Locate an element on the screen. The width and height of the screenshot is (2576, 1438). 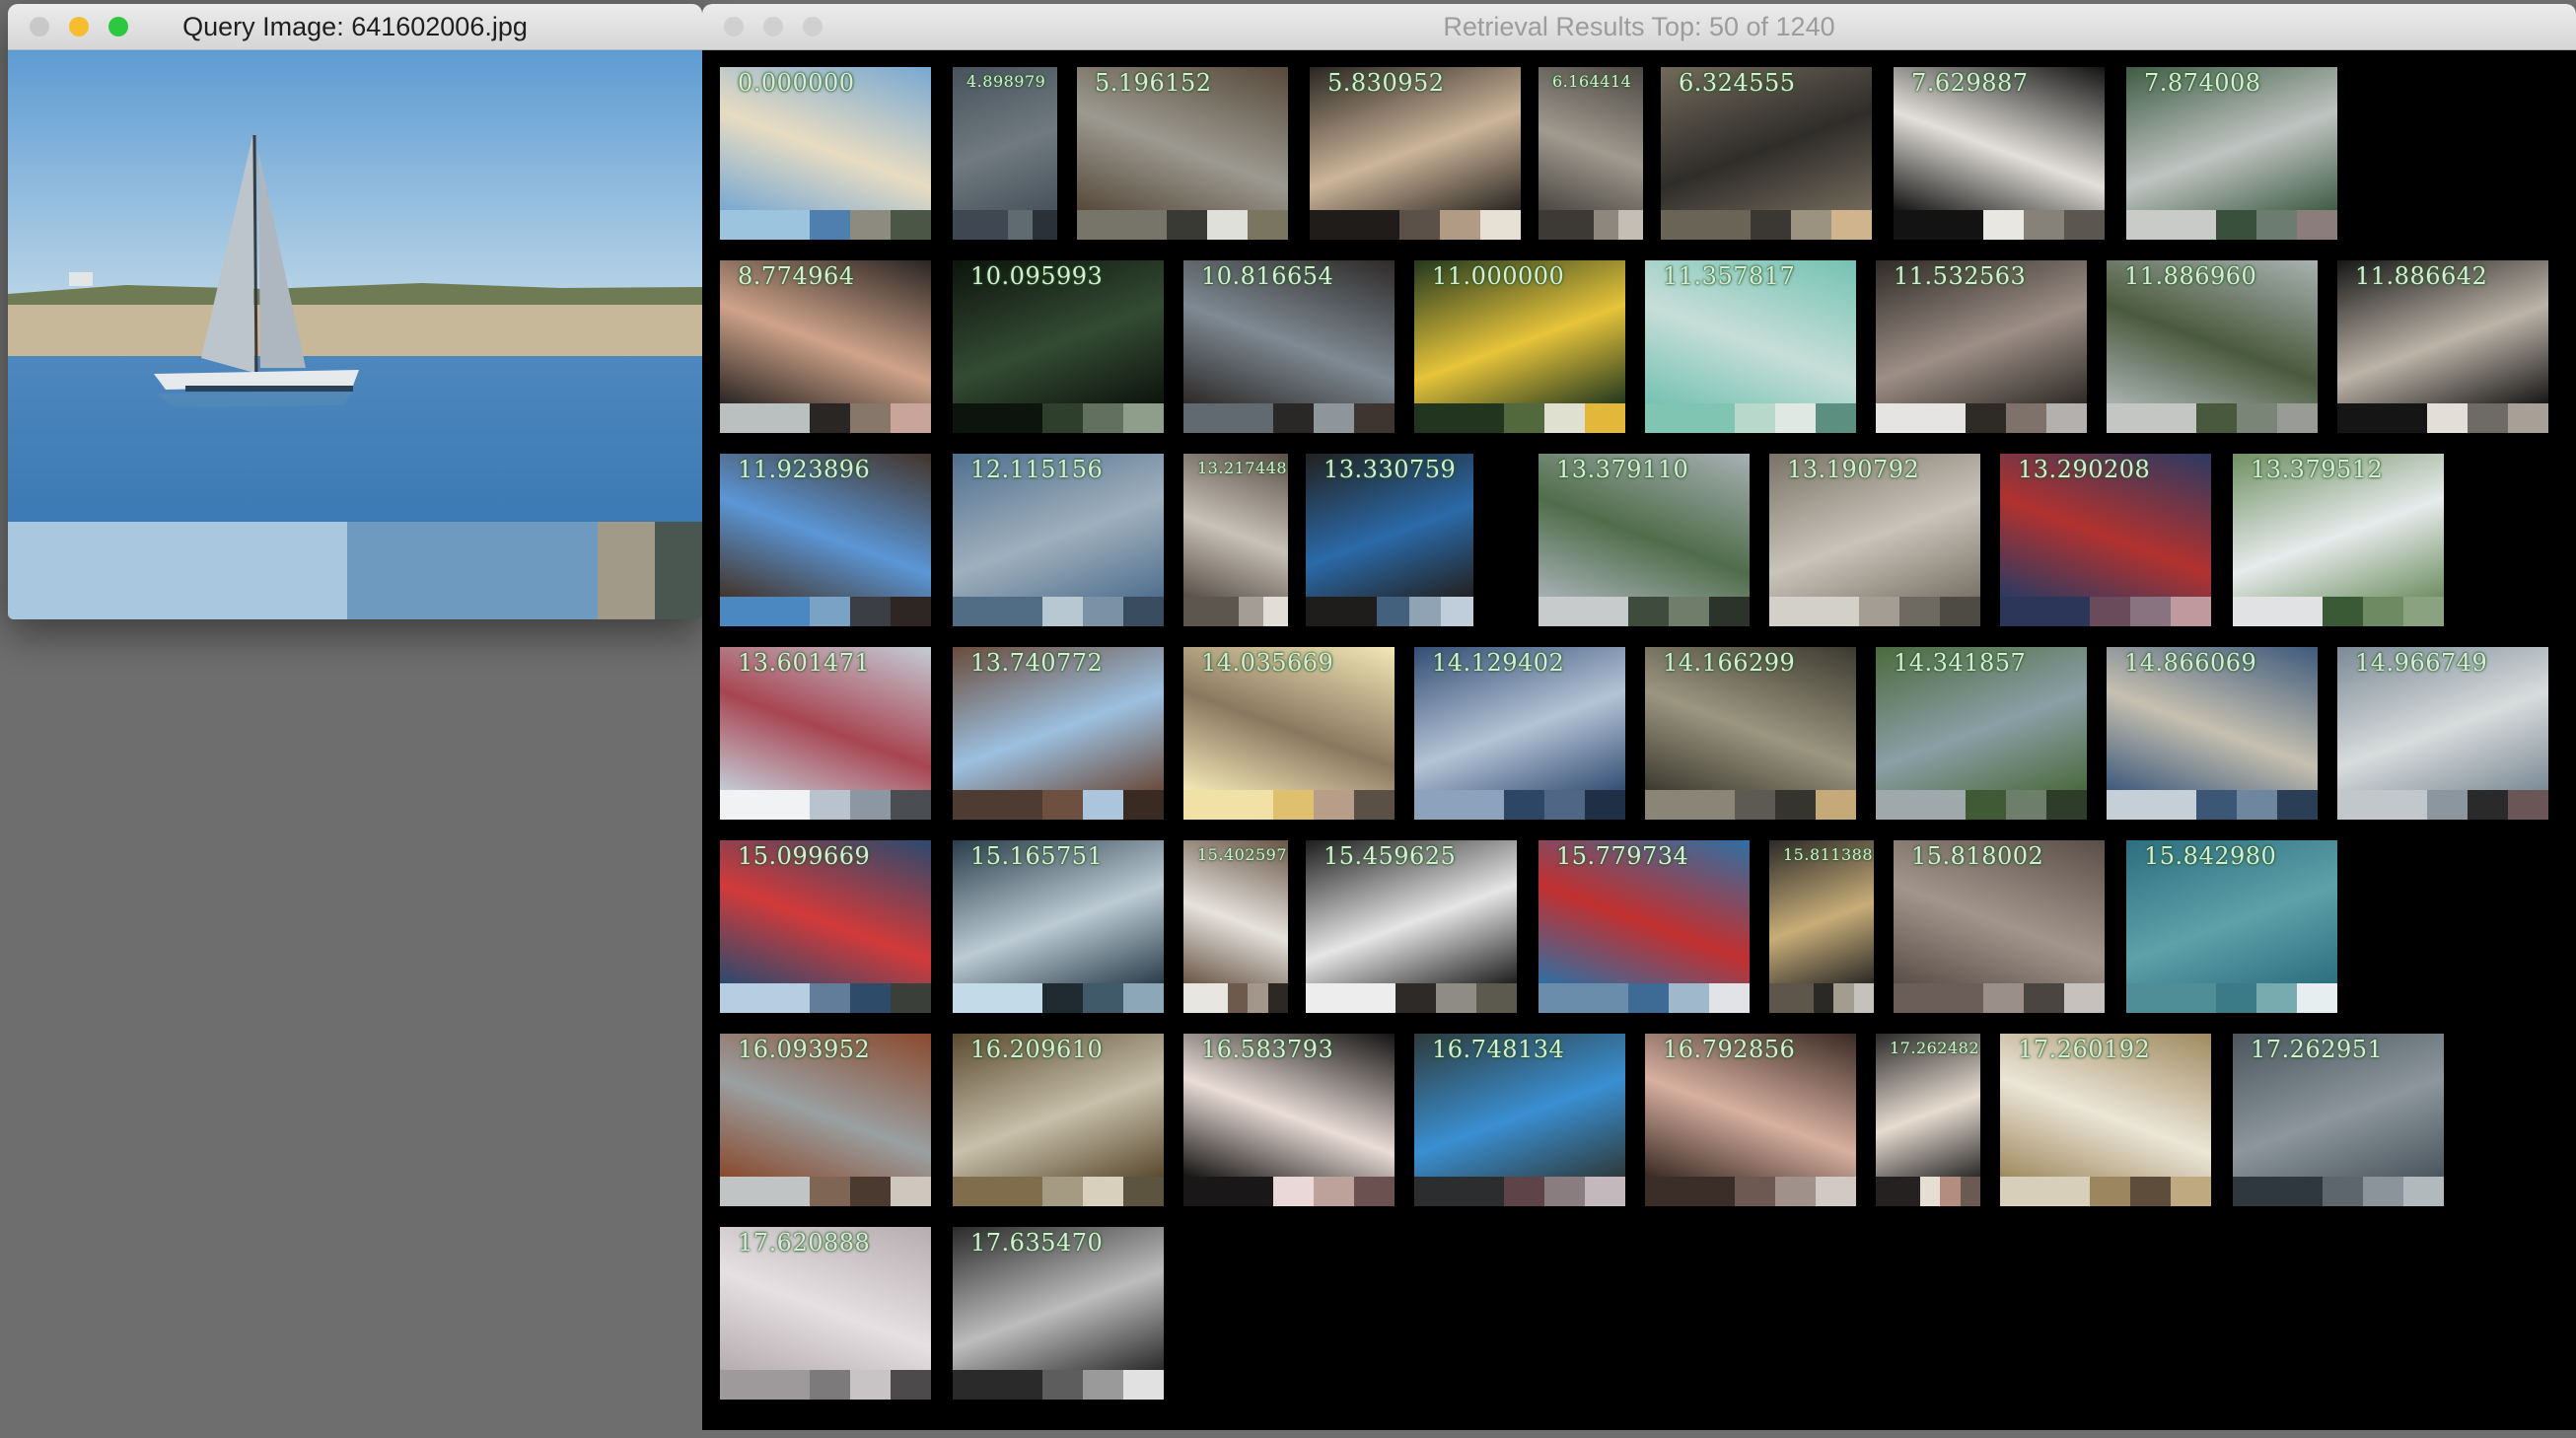
result-distance-score: 4.898979 is located at coordinates (1006, 81).